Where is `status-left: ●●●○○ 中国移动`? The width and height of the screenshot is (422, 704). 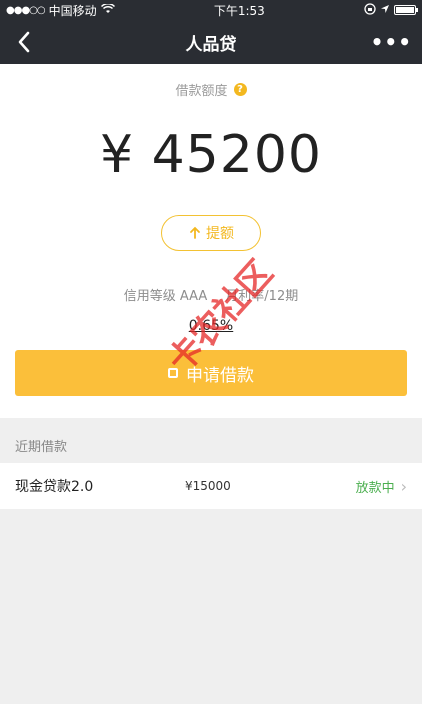
status-left: ●●●○○ 中国移动 is located at coordinates (60, 10).